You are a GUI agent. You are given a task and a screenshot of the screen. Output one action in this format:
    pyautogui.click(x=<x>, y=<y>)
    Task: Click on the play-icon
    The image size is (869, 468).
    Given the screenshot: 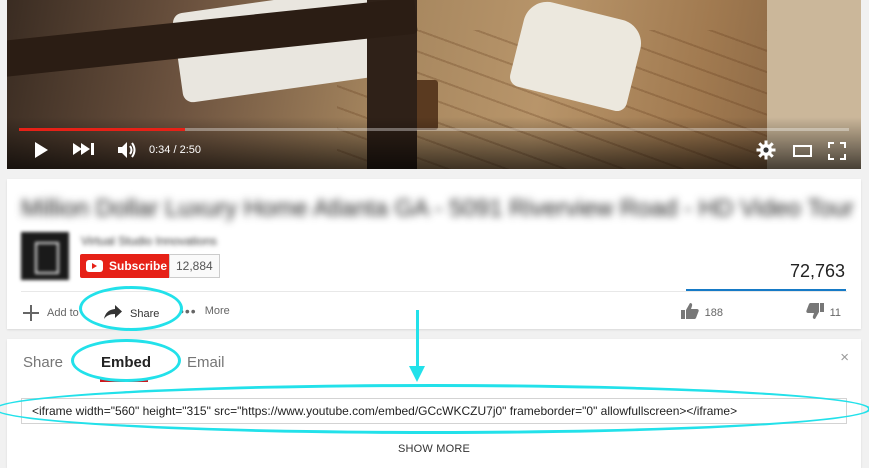 What is the action you would take?
    pyautogui.click(x=41, y=150)
    